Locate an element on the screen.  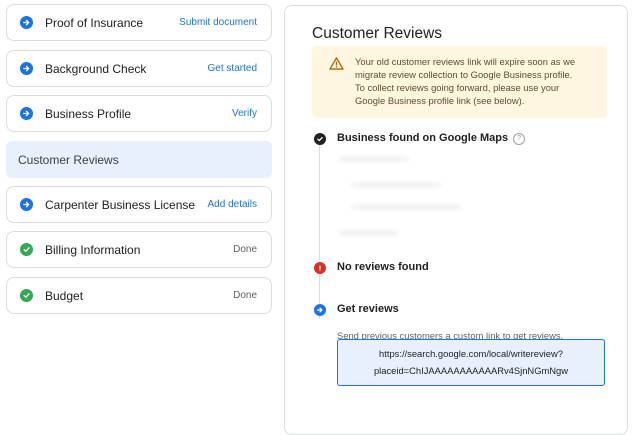
step-label: Business Profile is located at coordinates (88, 113).